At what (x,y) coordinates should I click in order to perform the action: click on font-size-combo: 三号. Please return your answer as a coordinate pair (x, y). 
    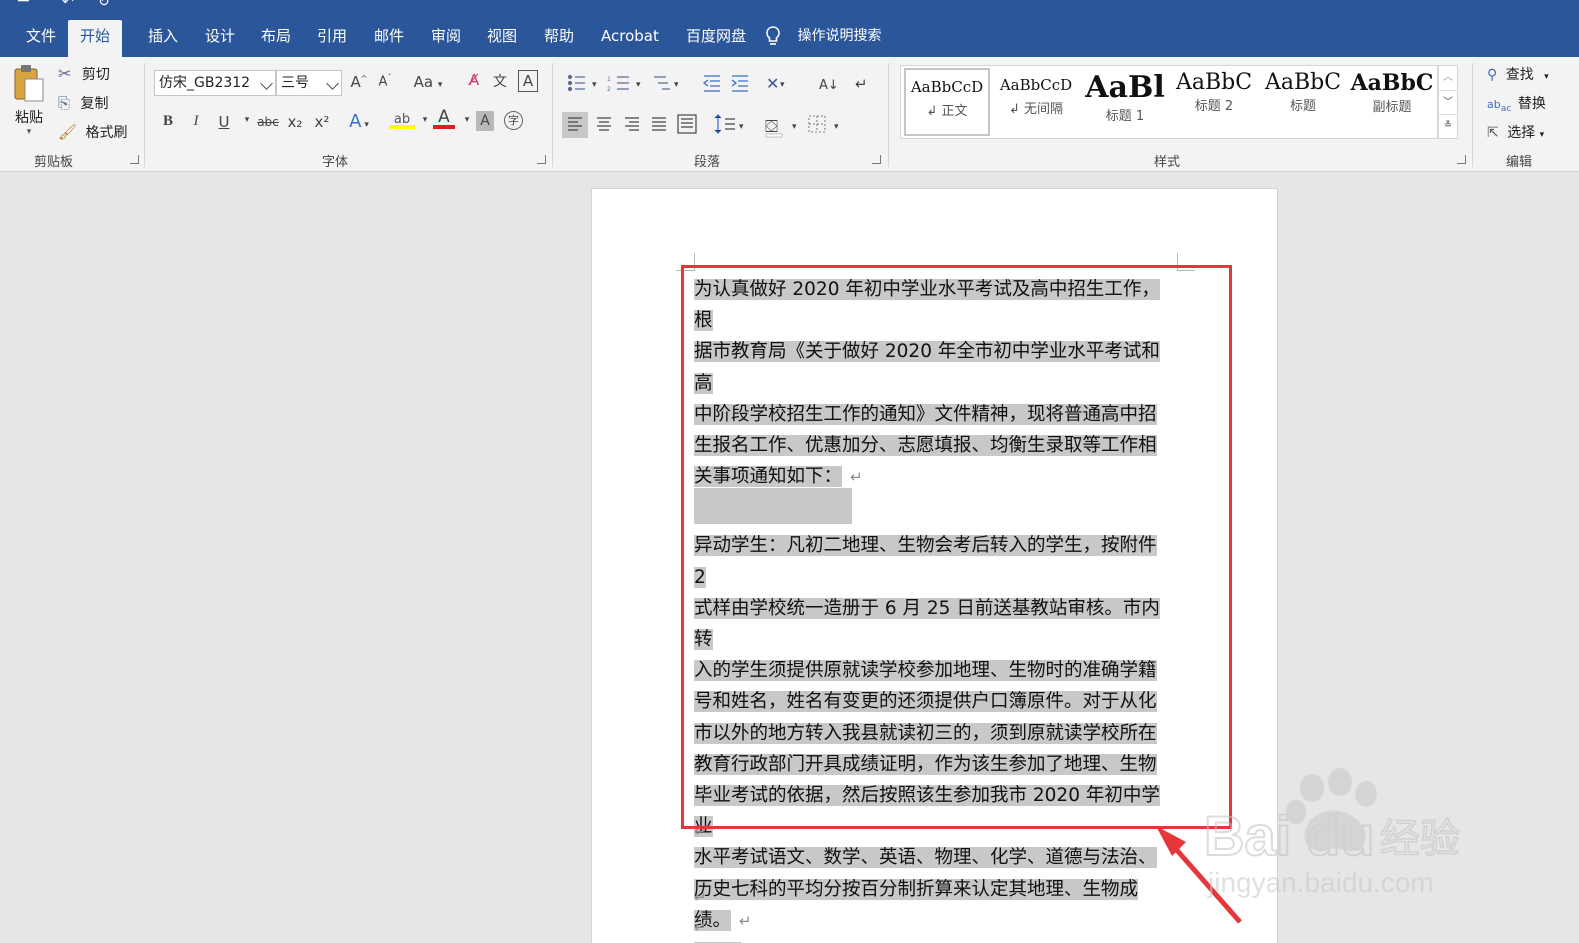
    Looking at the image, I should click on (309, 83).